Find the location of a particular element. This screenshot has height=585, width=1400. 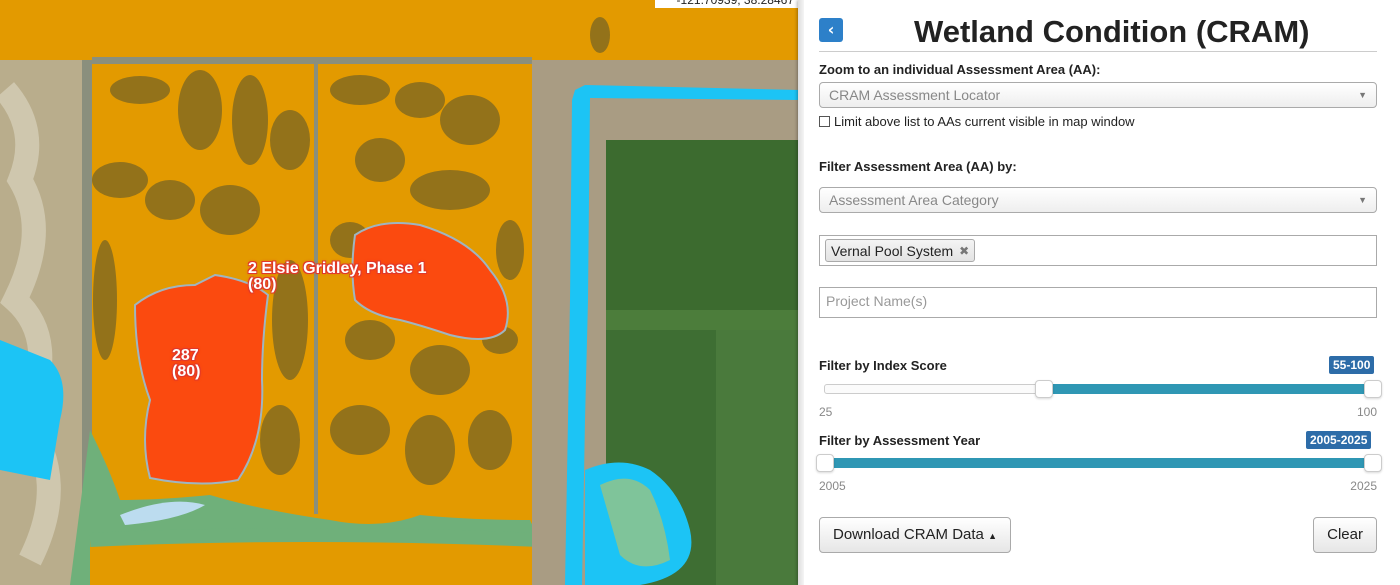

limit-visible-checkbox is located at coordinates (824, 121).